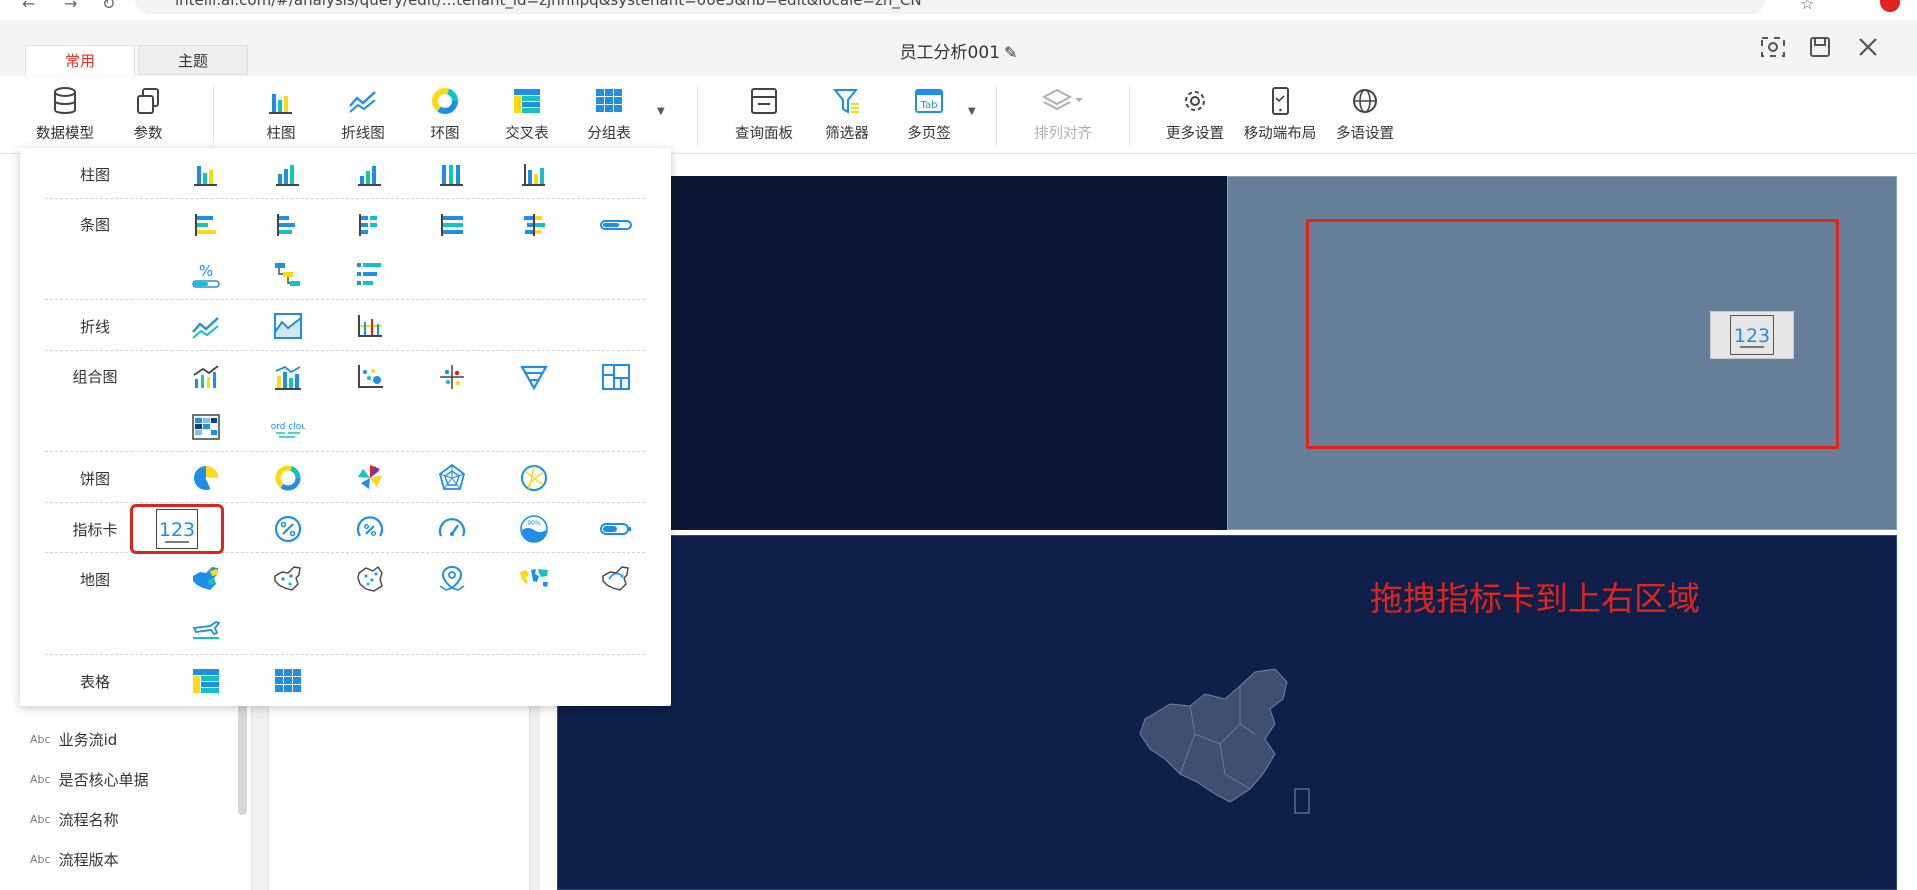 Image resolution: width=1917 pixels, height=890 pixels. I want to click on field-item: Abc 流程名称, so click(89, 819).